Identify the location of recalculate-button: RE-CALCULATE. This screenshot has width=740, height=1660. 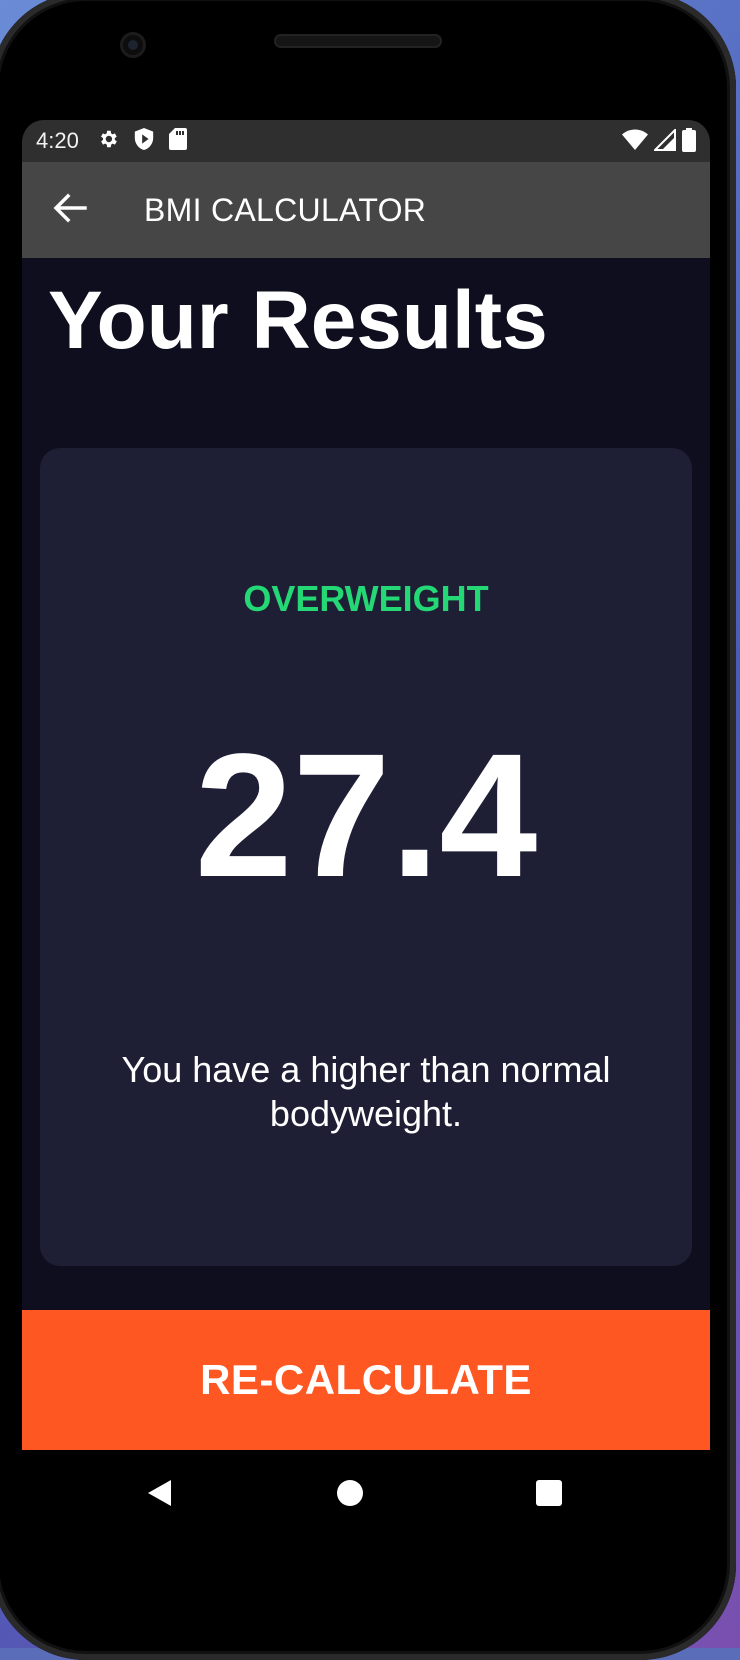
(366, 1380).